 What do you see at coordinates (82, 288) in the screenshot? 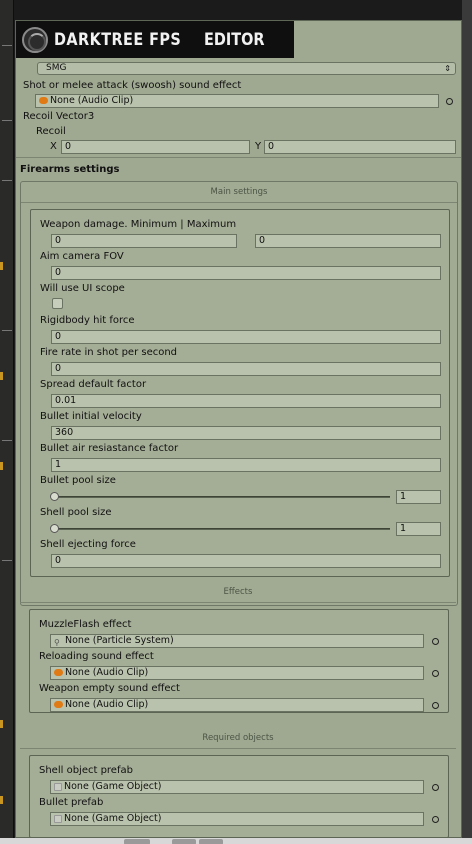
I see `ui-scope-label: Will use UI scope` at bounding box center [82, 288].